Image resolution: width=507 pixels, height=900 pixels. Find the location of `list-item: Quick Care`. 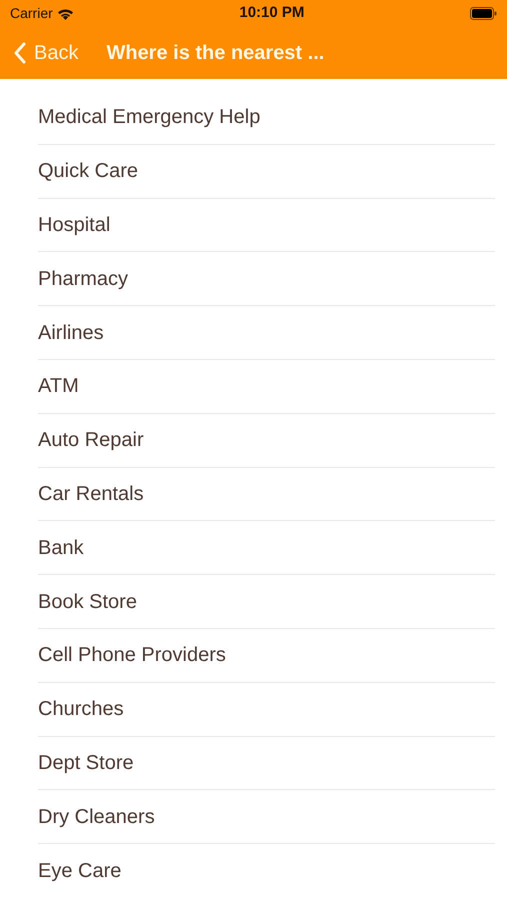

list-item: Quick Care is located at coordinates (266, 171).